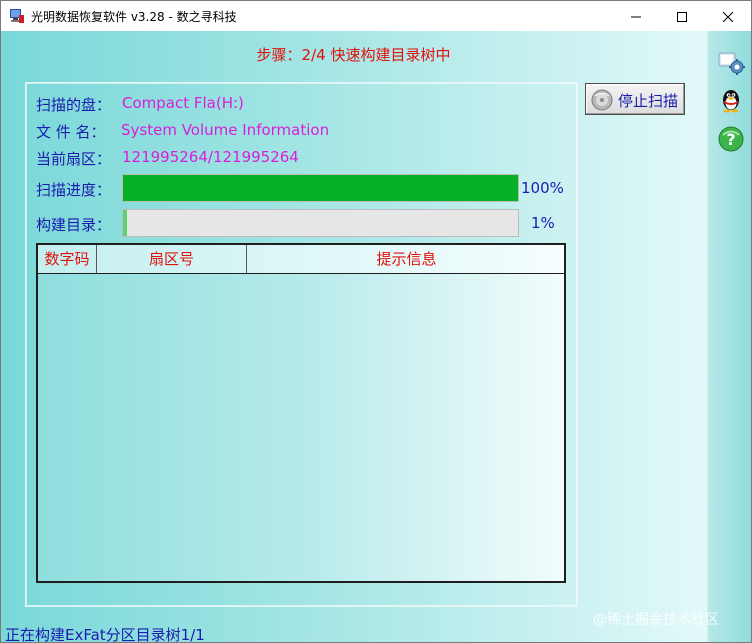 The width and height of the screenshot is (752, 643). I want to click on scan-progress-bar, so click(320, 188).